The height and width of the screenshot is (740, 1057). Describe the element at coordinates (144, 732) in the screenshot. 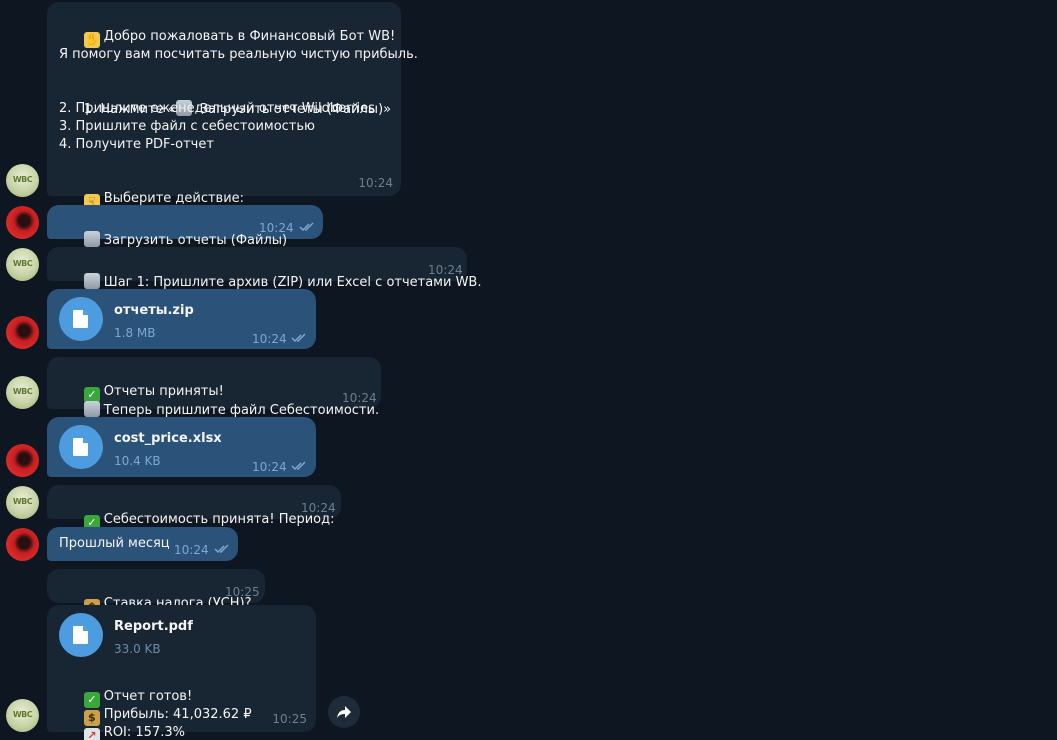

I see `report-roi: ROI: 157.3%` at that location.